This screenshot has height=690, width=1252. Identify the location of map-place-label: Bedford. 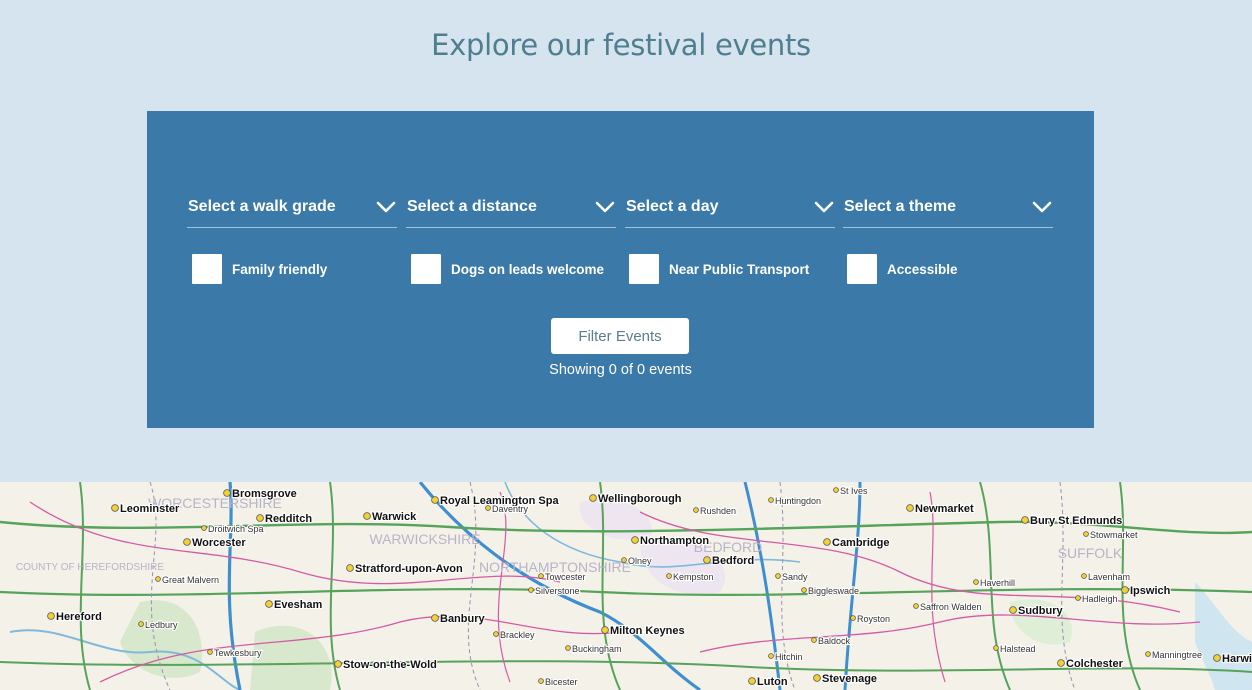
(733, 561).